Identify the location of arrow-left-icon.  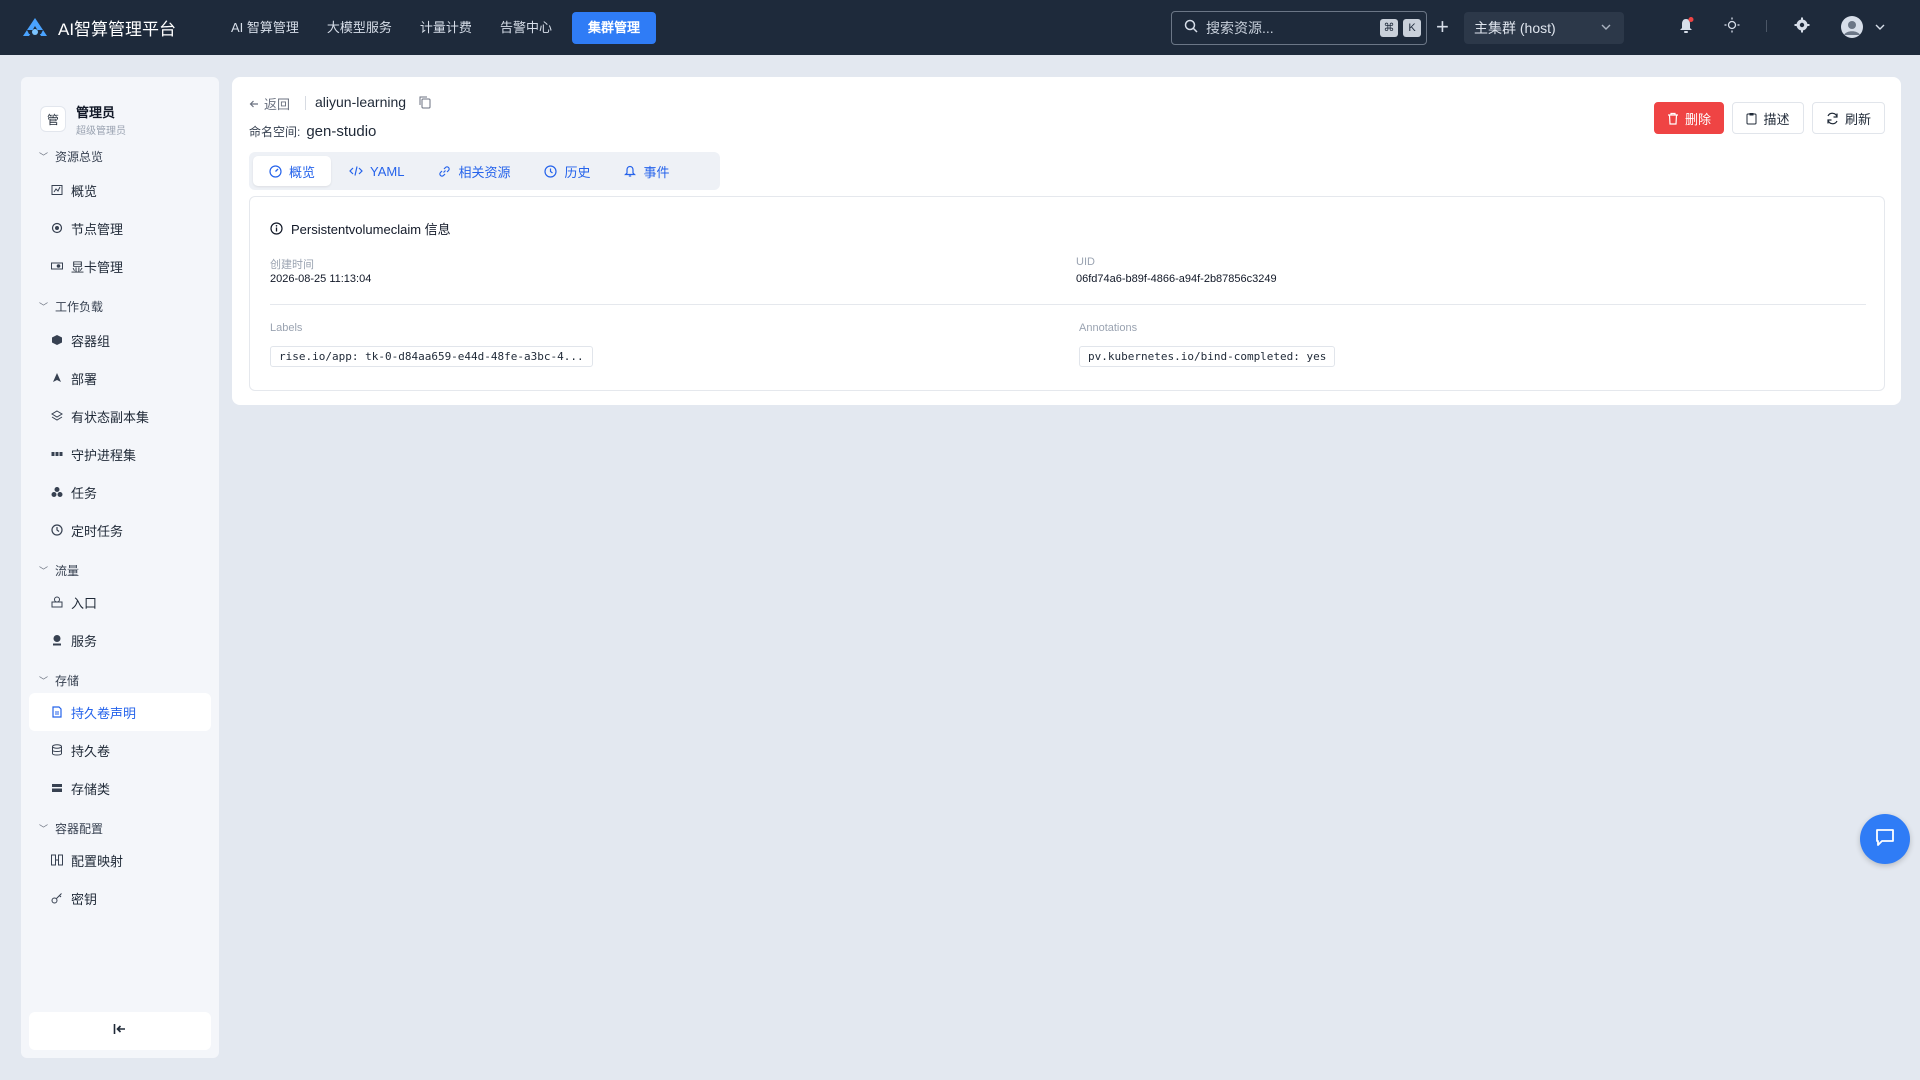
(254, 104).